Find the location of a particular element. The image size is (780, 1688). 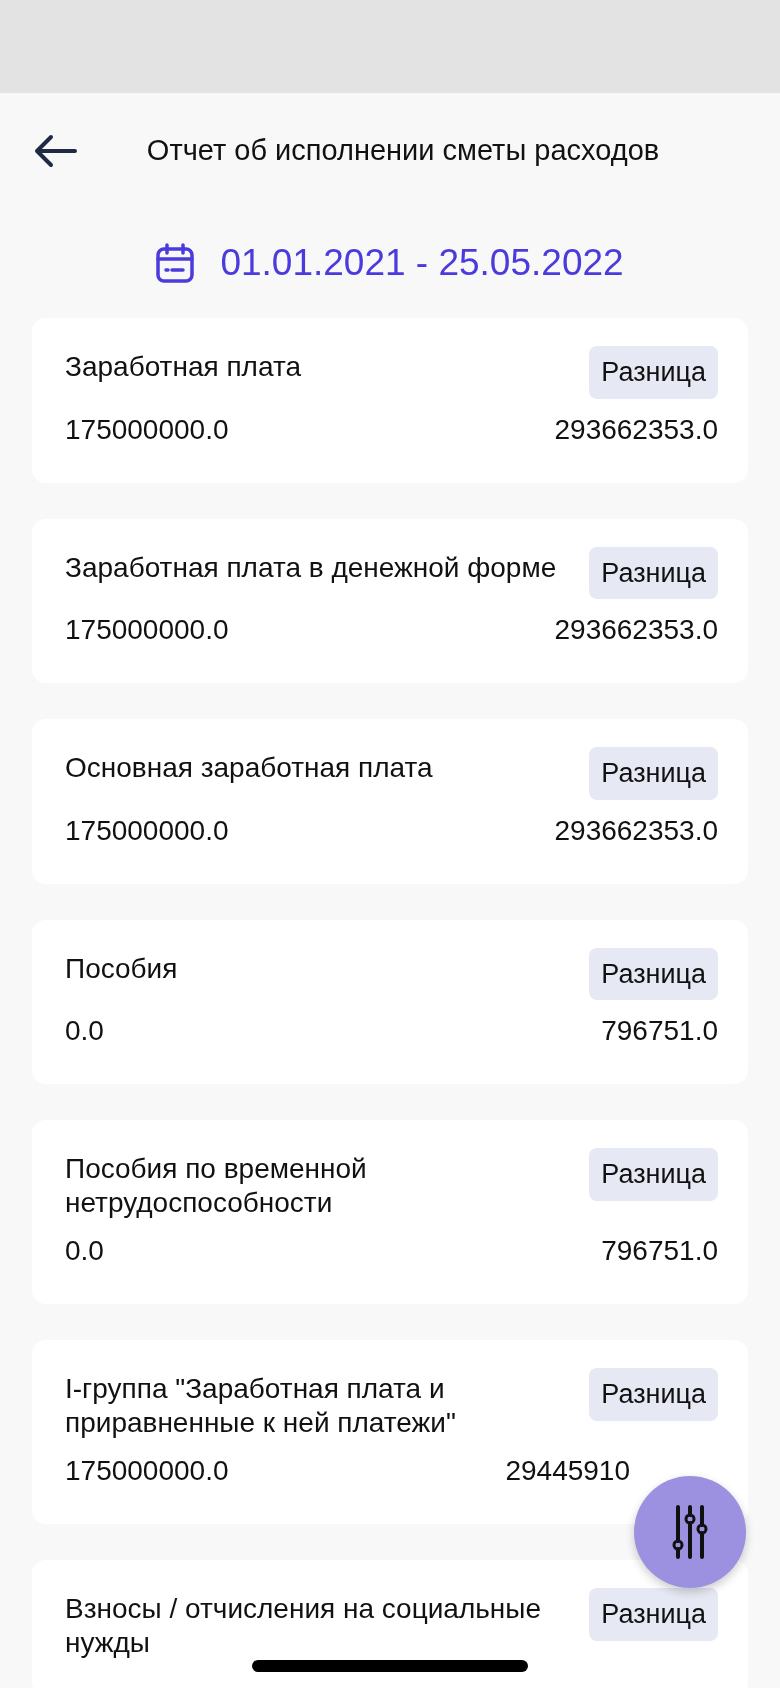

report-card: Пособия Разница 0.0 796751.0 is located at coordinates (390, 1001).